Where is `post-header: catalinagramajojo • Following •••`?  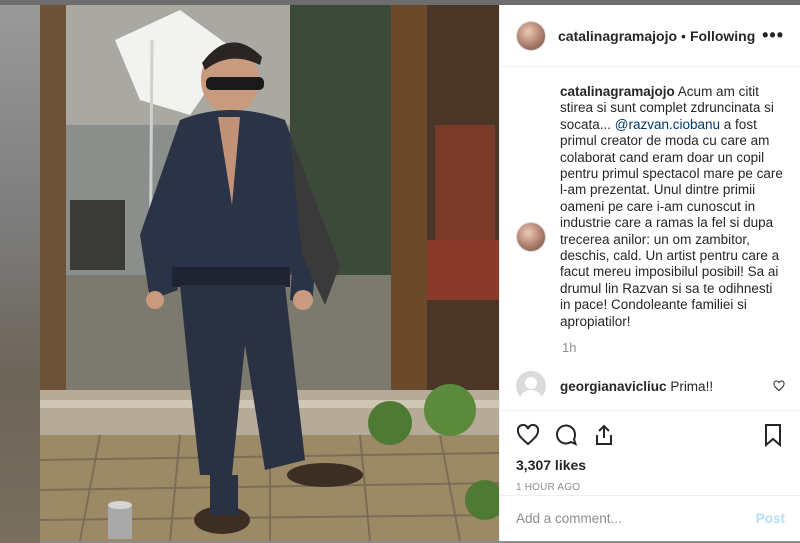 post-header: catalinagramajojo • Following ••• is located at coordinates (650, 36).